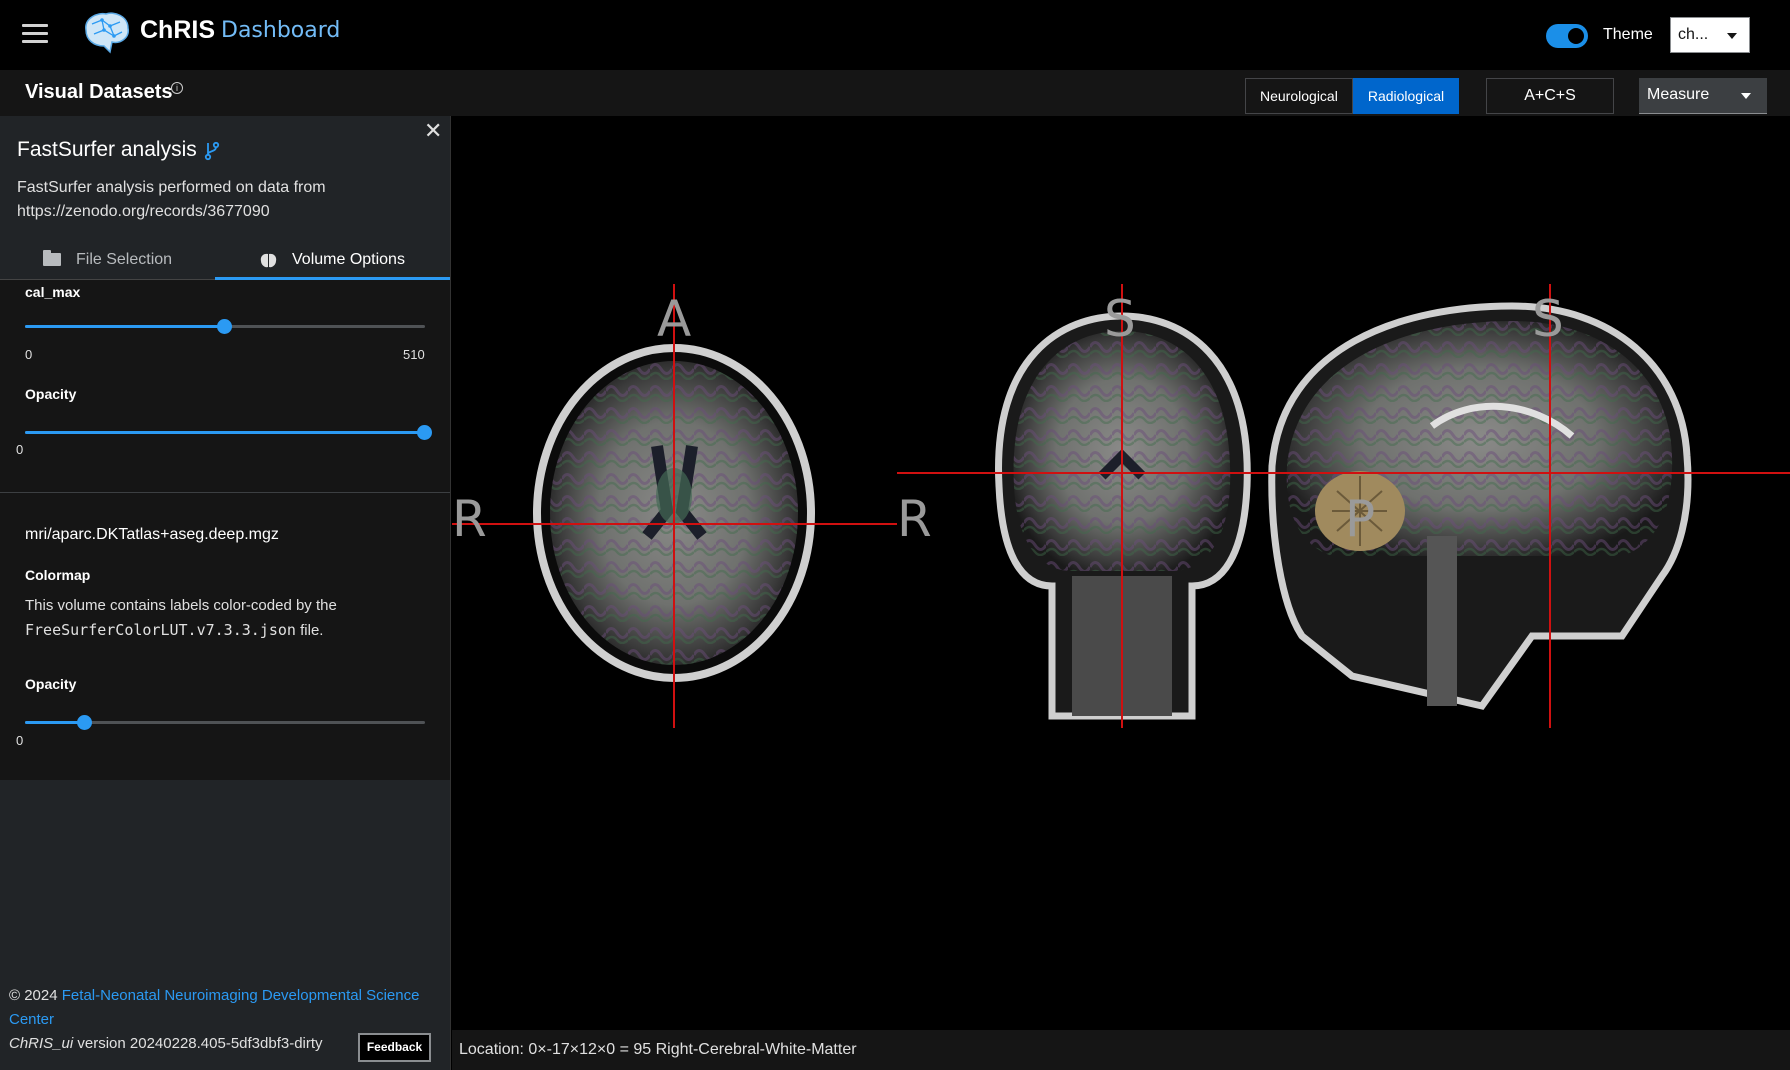  What do you see at coordinates (1548, 319) in the screenshot?
I see `sagittal-top-label: S` at bounding box center [1548, 319].